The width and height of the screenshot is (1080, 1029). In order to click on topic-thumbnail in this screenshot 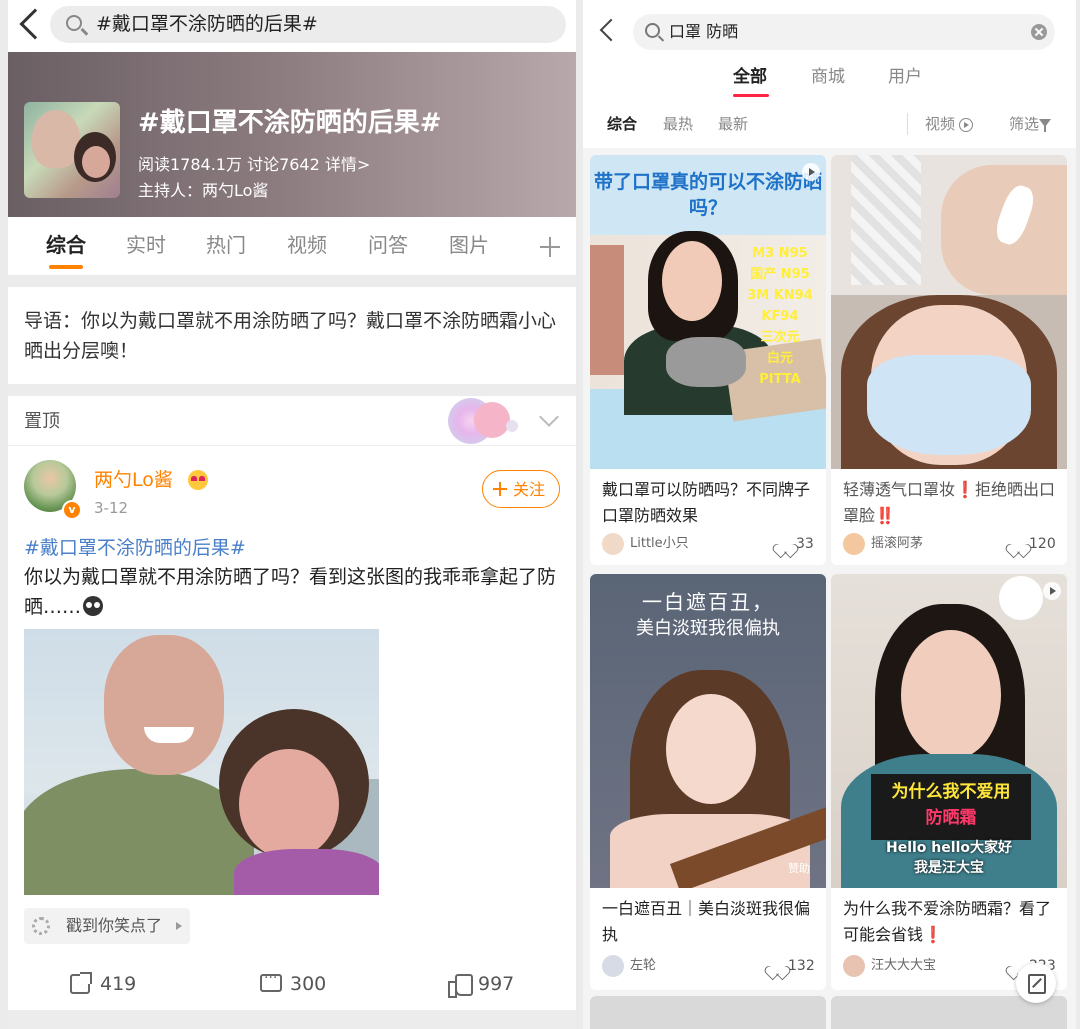, I will do `click(72, 150)`.